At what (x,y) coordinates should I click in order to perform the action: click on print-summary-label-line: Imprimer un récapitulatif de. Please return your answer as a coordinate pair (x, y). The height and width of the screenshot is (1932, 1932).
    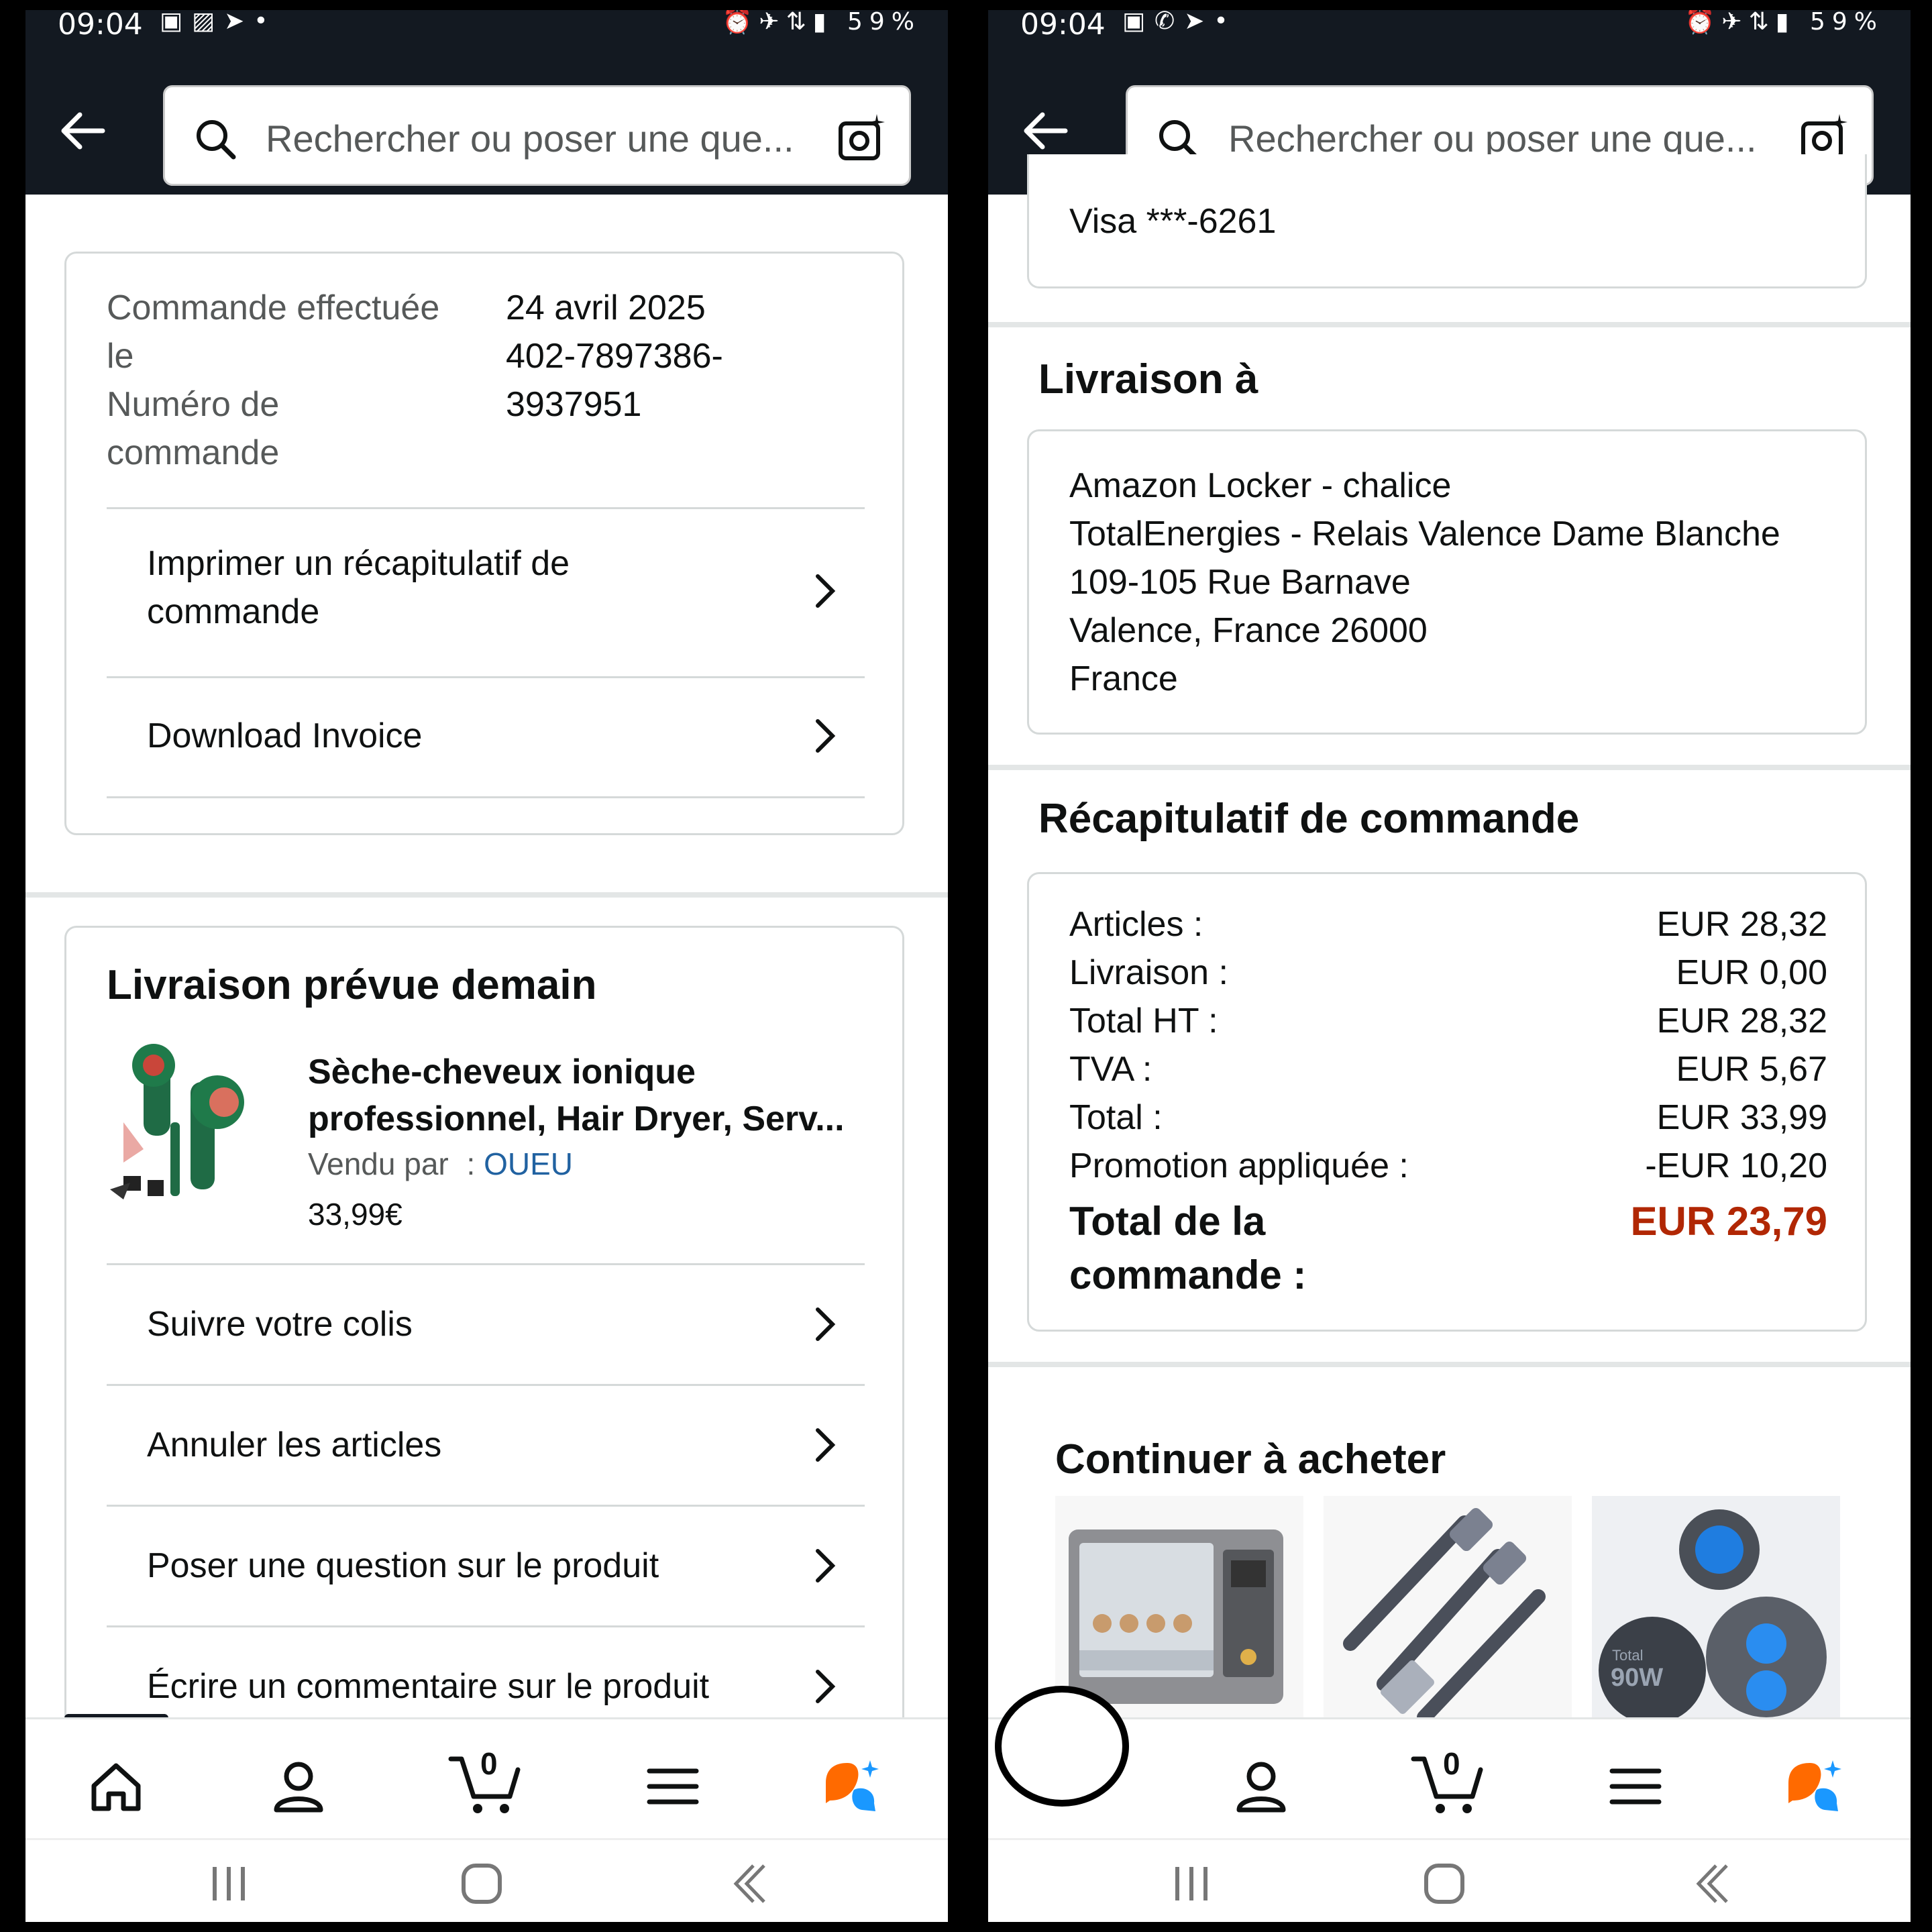
    Looking at the image, I should click on (358, 563).